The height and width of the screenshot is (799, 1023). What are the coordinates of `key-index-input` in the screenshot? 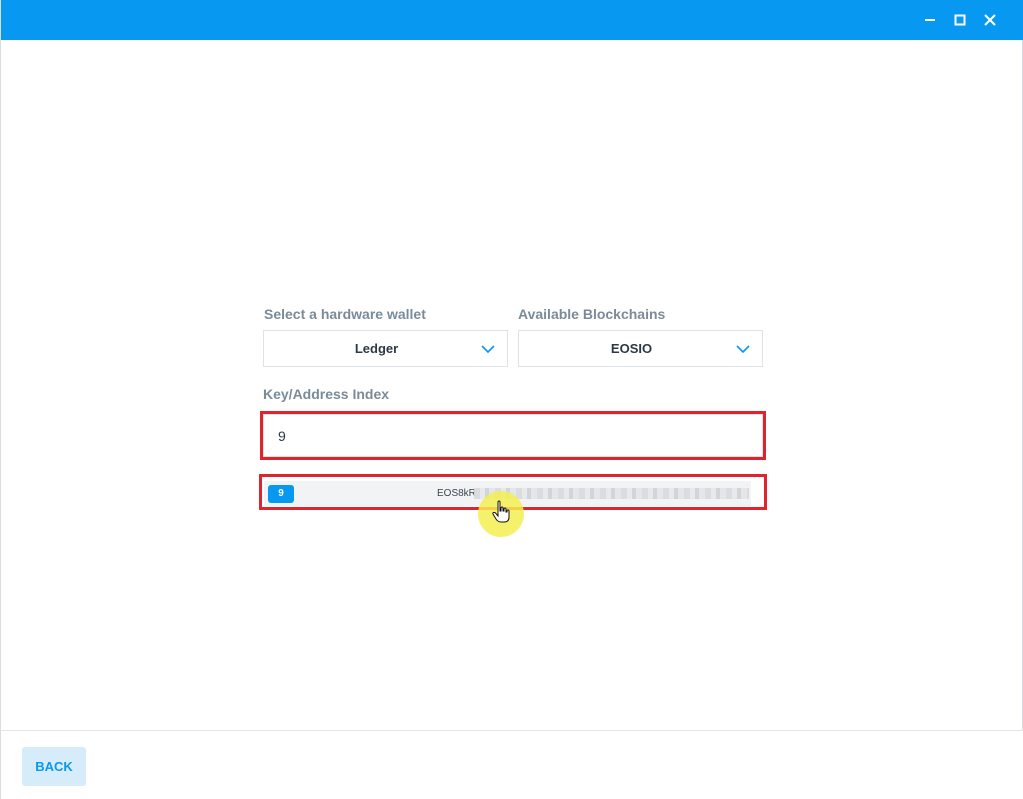 It's located at (513, 435).